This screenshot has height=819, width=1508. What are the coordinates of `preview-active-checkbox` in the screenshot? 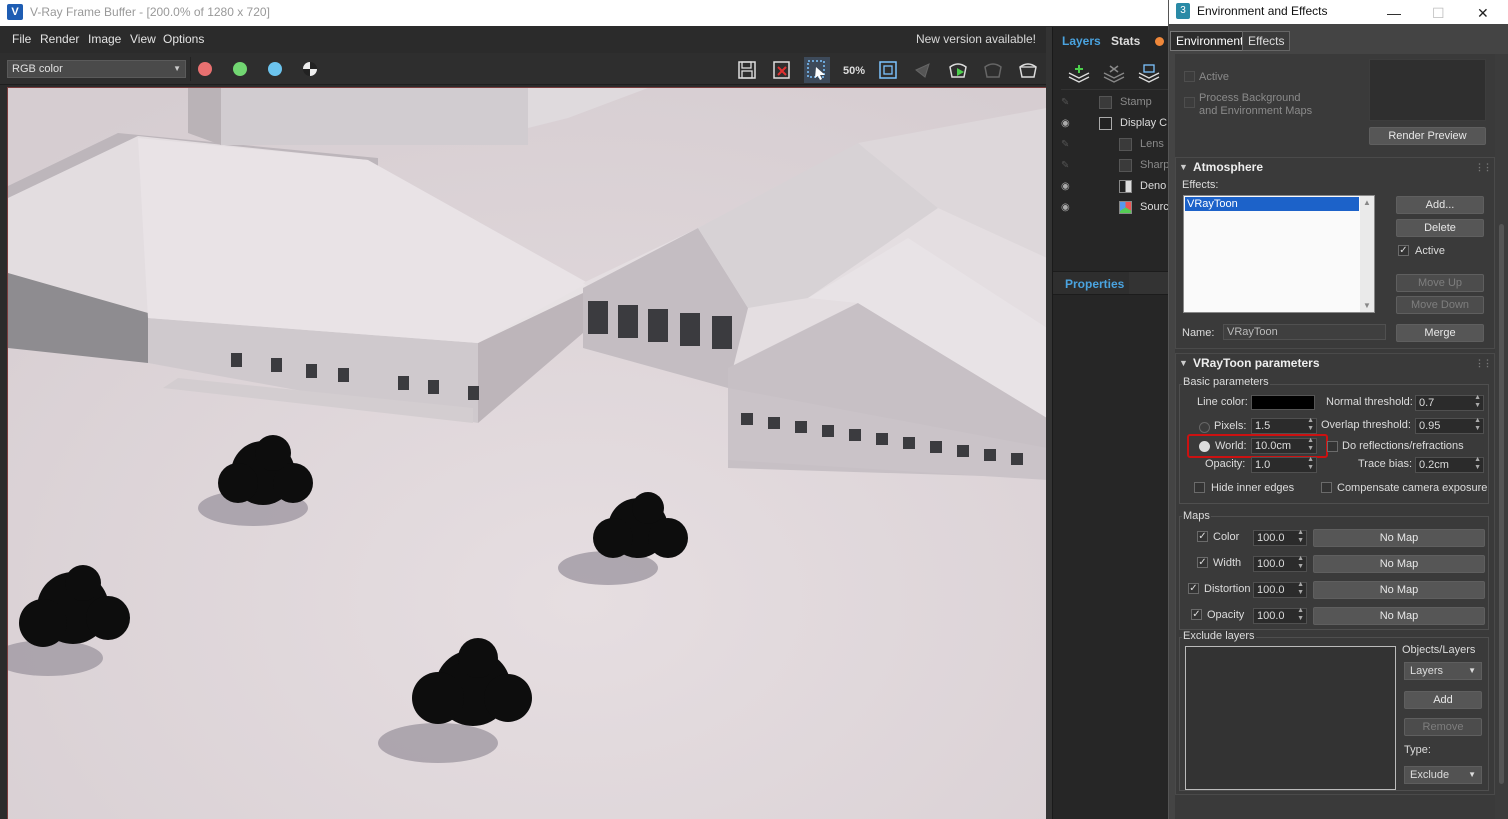 It's located at (1189, 76).